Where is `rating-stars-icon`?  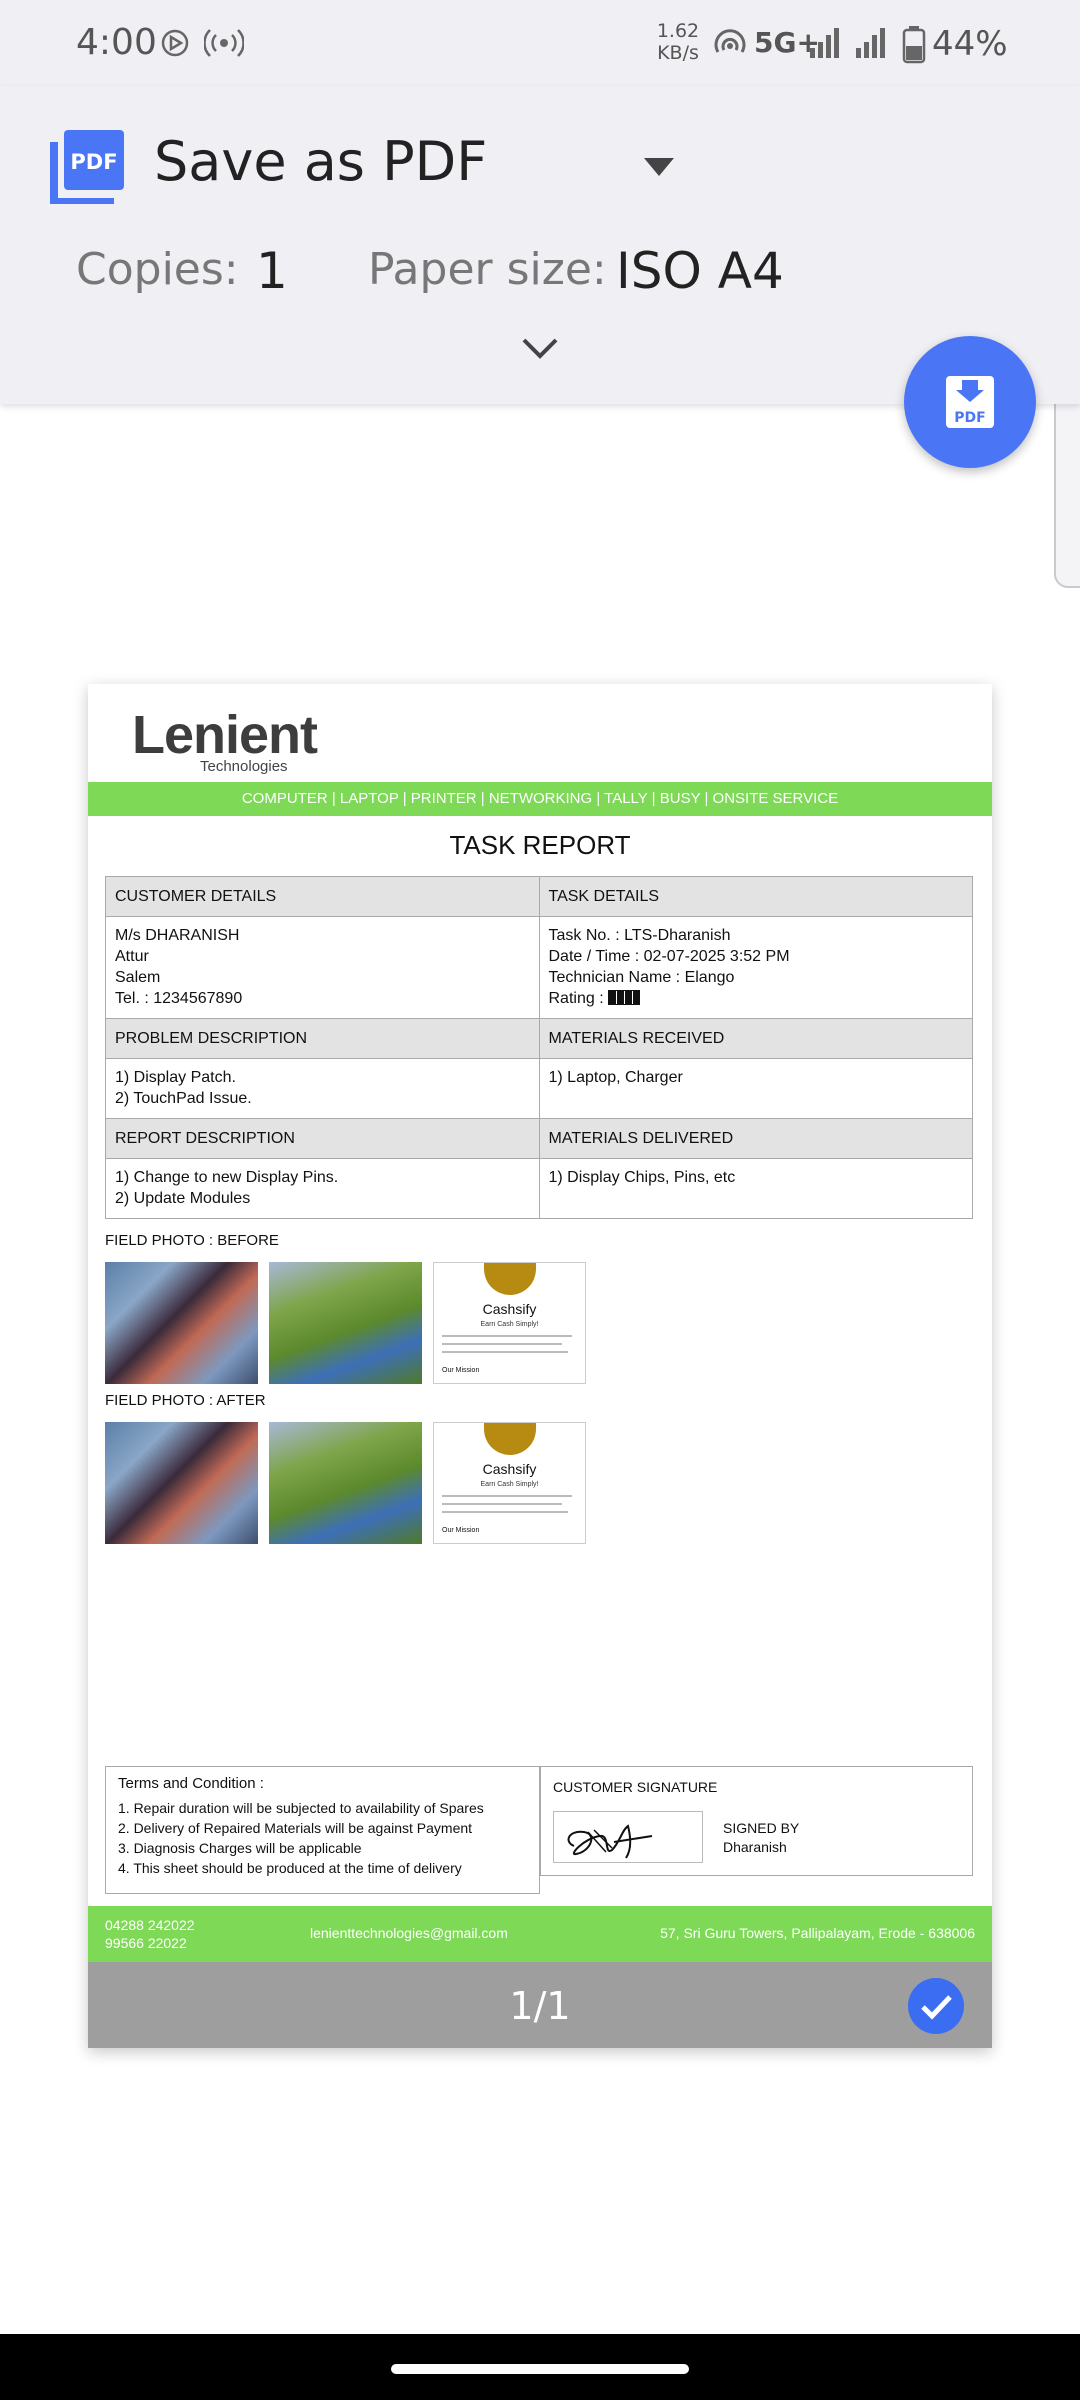 rating-stars-icon is located at coordinates (624, 997).